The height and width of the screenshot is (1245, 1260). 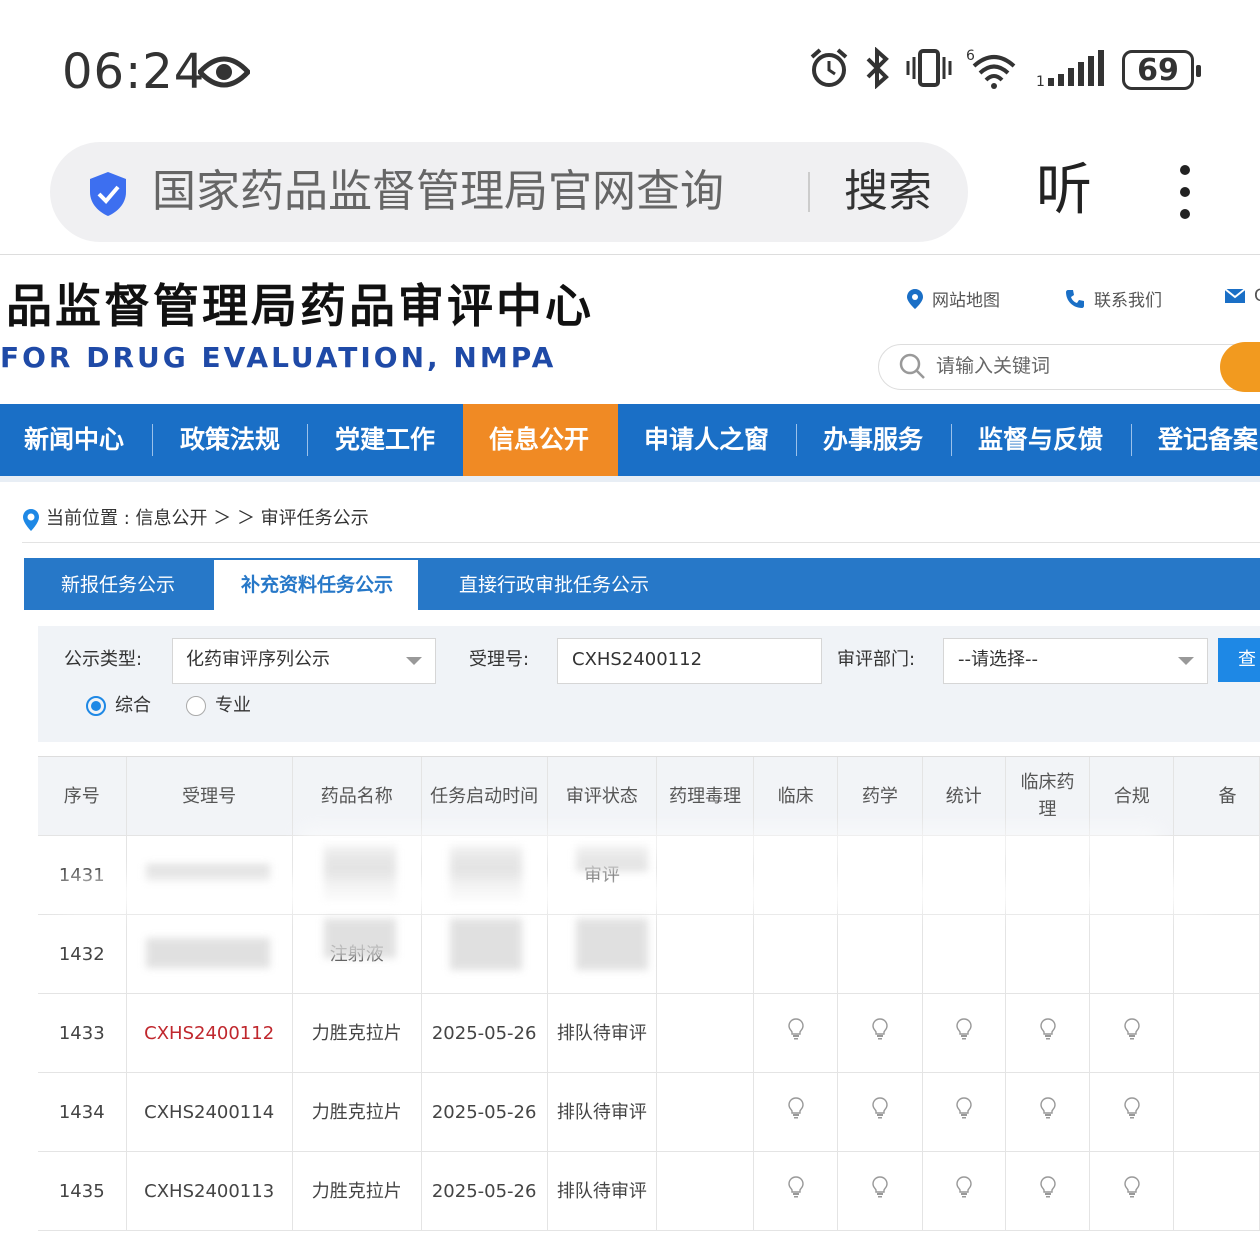 I want to click on more-icon, so click(x=1185, y=194).